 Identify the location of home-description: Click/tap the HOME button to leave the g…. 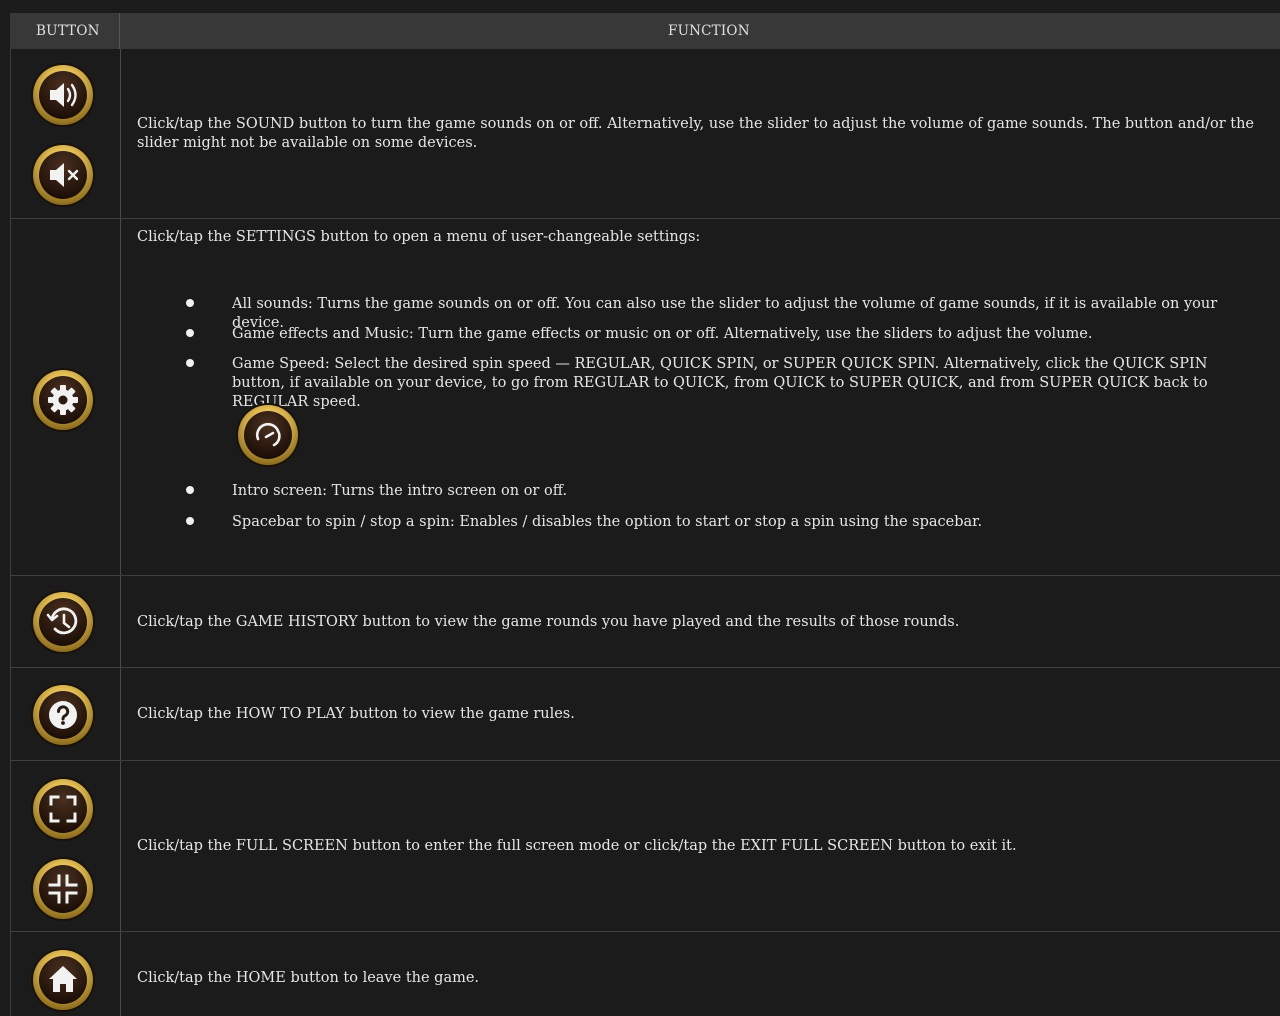
(308, 978).